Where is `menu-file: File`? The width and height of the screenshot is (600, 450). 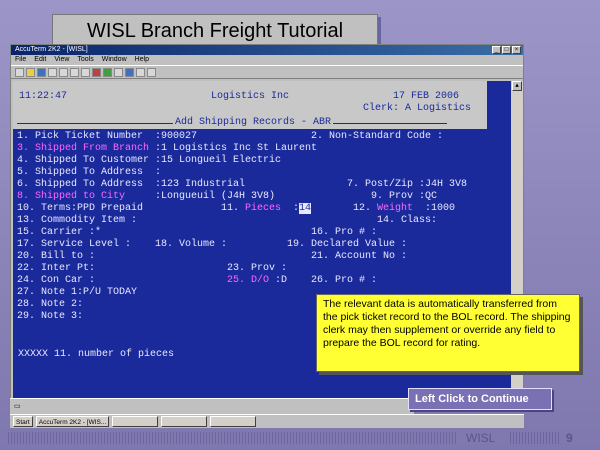 menu-file: File is located at coordinates (20, 60).